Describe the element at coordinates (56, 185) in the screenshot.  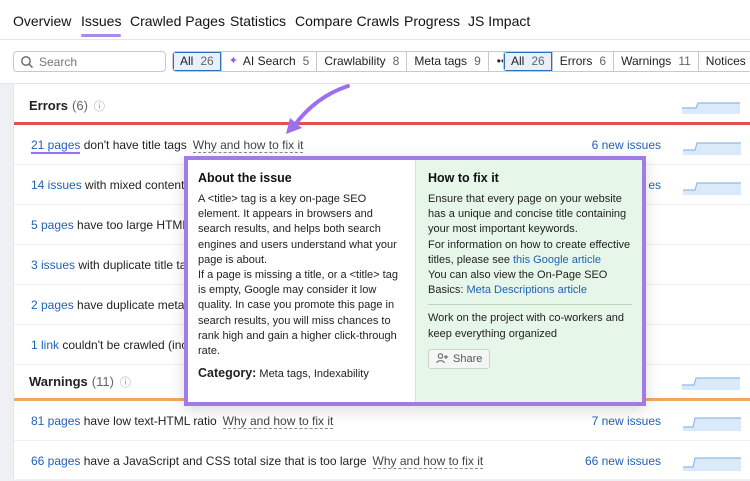
I see `issue-count-link: 14 issues` at that location.